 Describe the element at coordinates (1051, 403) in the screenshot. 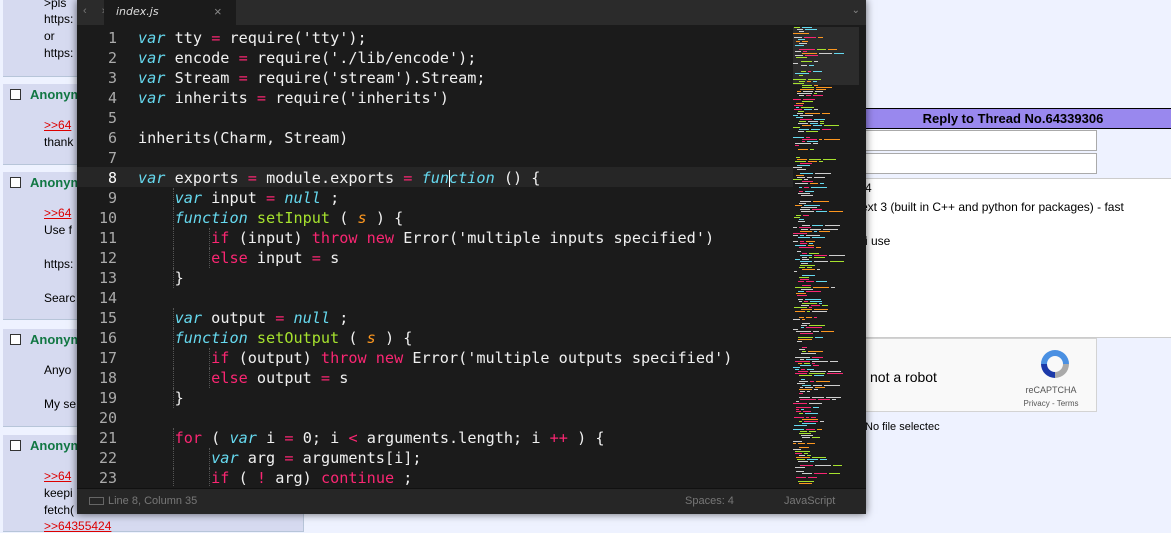

I see `captcha-privacy-terms: Privacy - Terms` at that location.